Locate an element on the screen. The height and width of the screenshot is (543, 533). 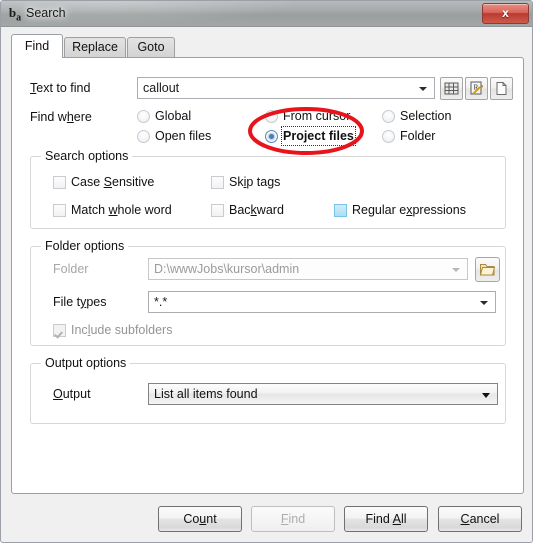
close-button: x is located at coordinates (505, 13).